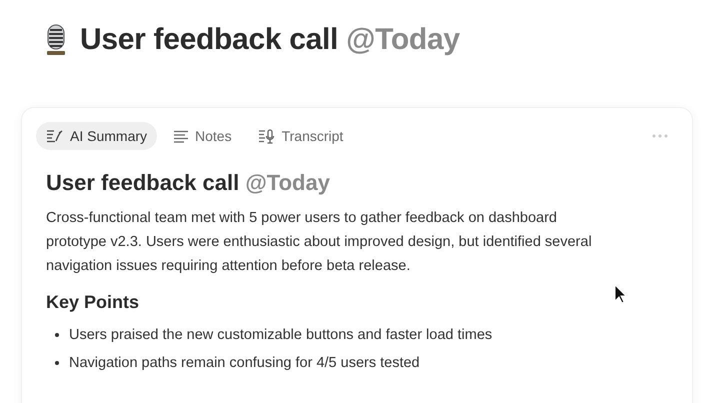 This screenshot has height=403, width=720. I want to click on key-point: Users praised the new customizable buttons and faster load times, so click(280, 335).